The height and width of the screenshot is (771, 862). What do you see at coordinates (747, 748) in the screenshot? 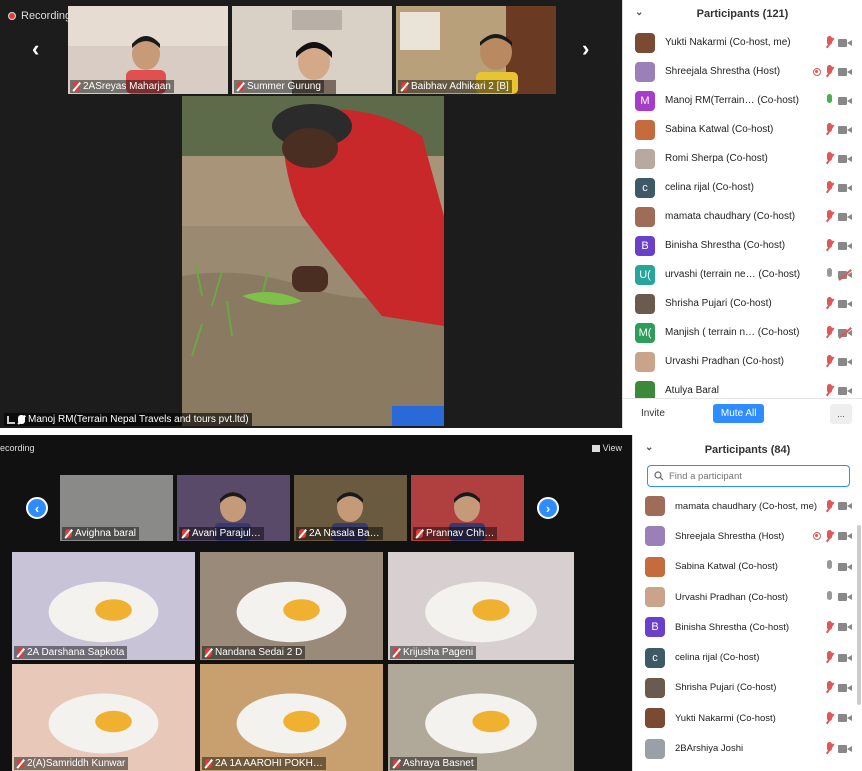
I see `participant-row: 2BArshiya Joshi` at bounding box center [747, 748].